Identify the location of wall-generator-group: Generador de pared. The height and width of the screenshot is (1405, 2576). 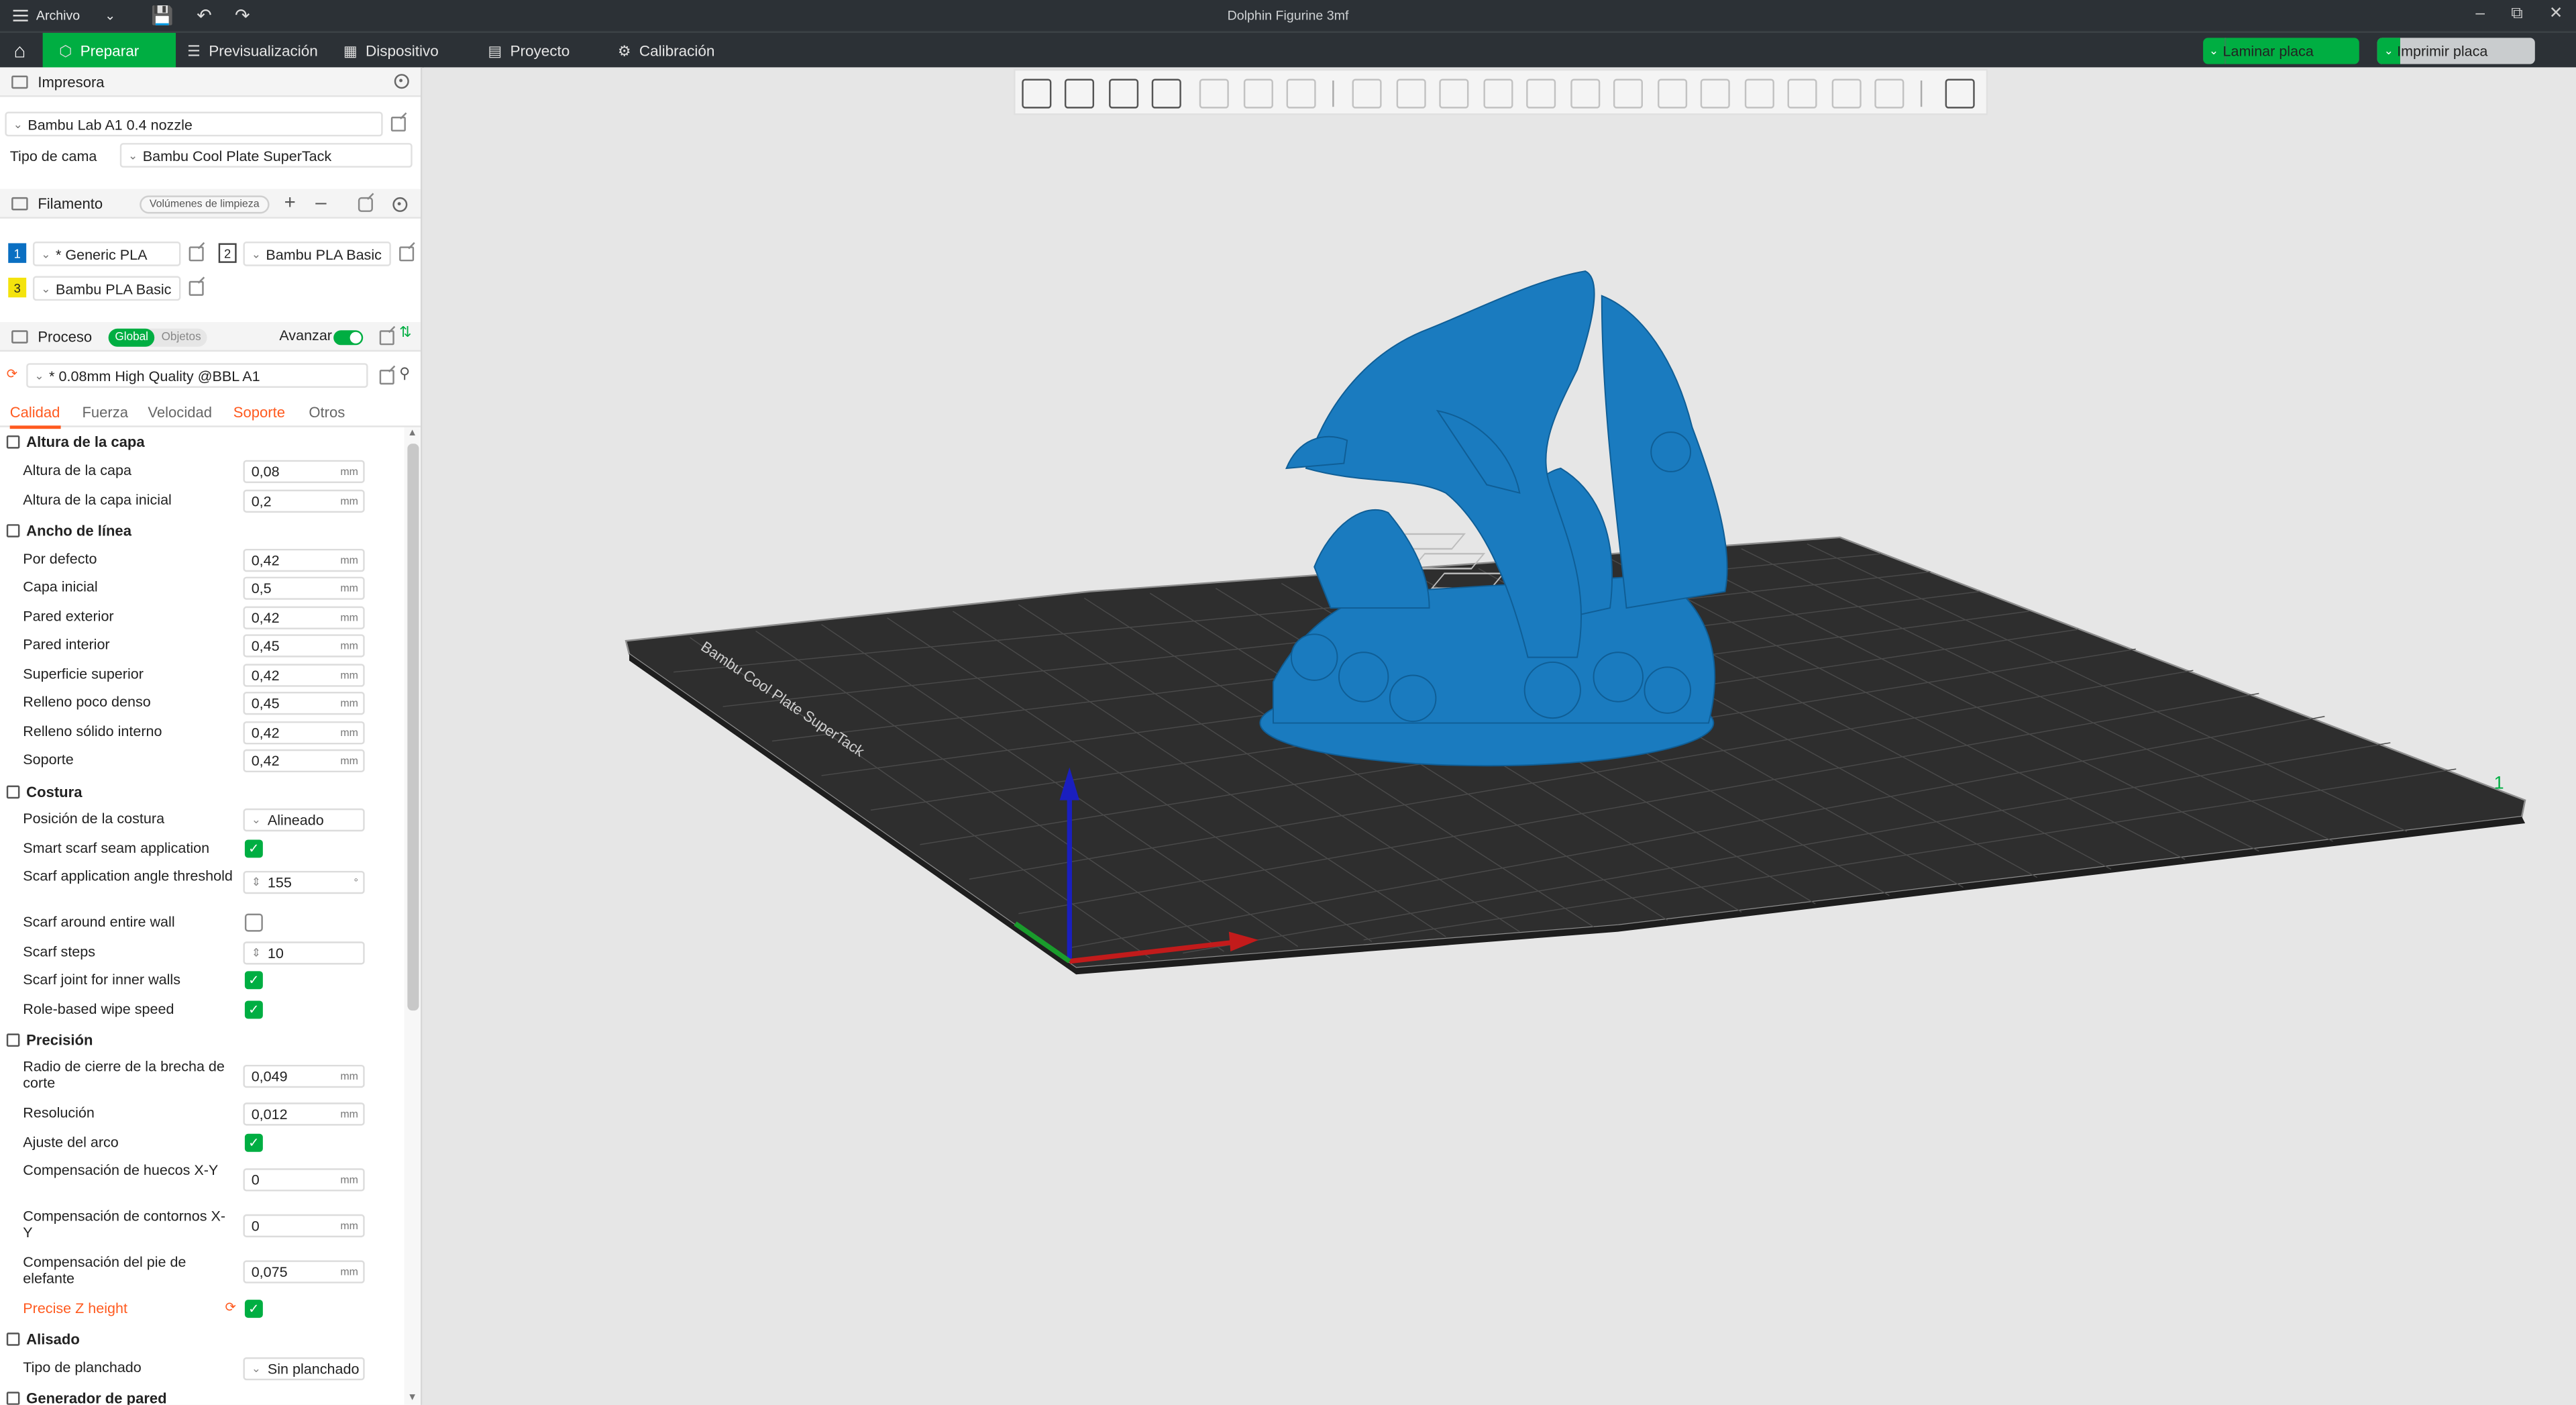
(202, 1396).